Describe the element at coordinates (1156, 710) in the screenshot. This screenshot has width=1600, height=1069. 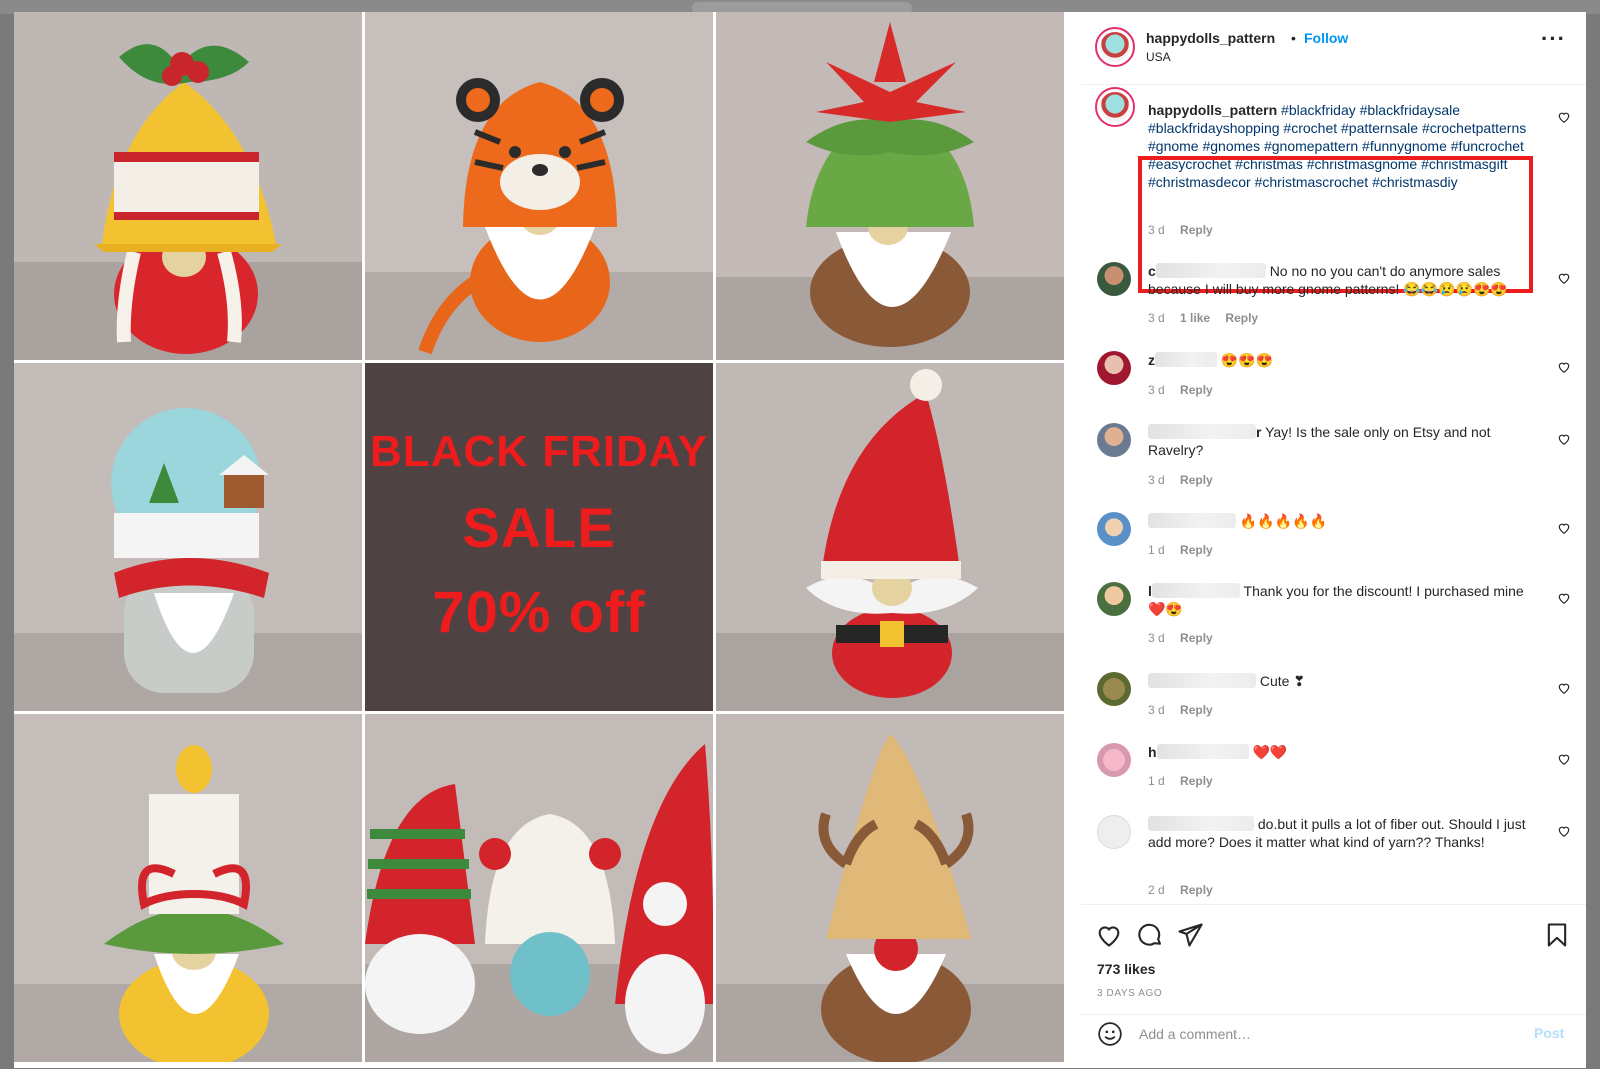
I see `comment-6-time: 3 d` at that location.